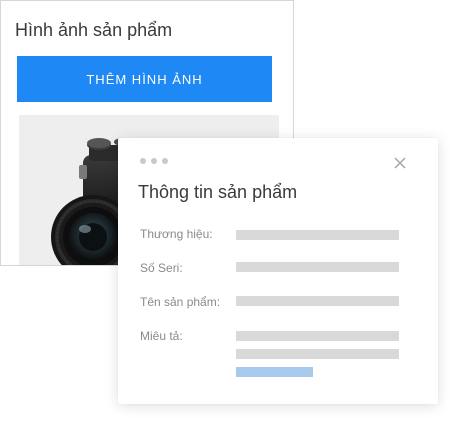 The image size is (457, 428). Describe the element at coordinates (218, 192) in the screenshot. I see `info-panel-title: Thông tin sản phẩm` at that location.